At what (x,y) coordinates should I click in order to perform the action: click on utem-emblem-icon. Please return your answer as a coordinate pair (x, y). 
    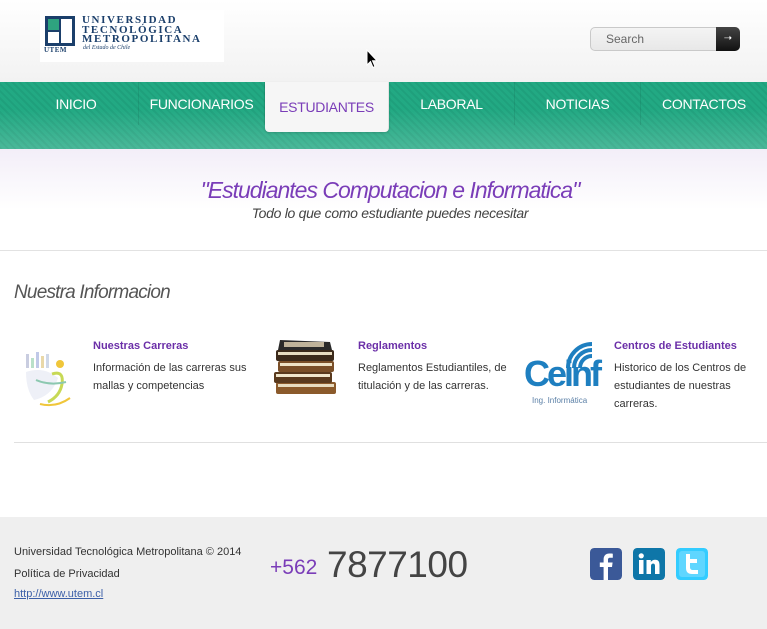
    Looking at the image, I should click on (60, 31).